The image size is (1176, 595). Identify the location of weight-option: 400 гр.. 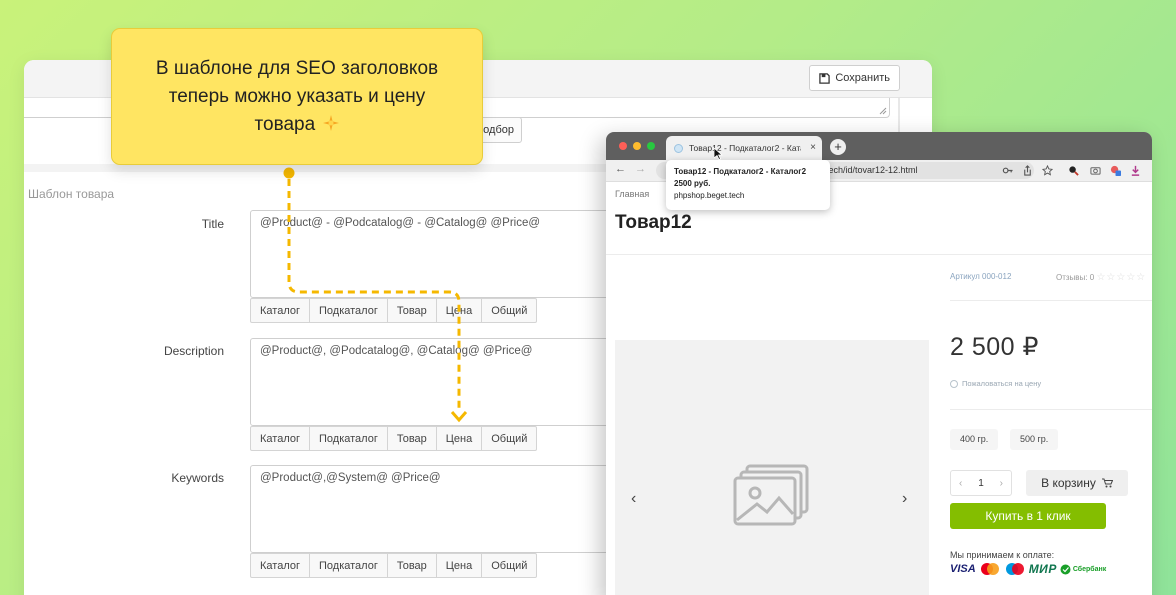
(974, 439).